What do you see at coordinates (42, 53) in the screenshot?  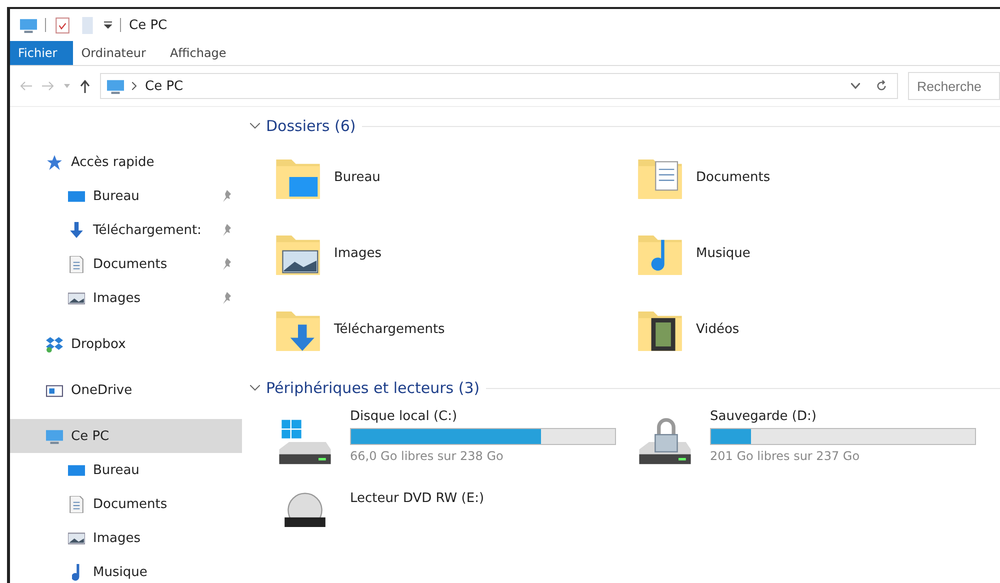 I see `ribbon-tab: Fichier` at bounding box center [42, 53].